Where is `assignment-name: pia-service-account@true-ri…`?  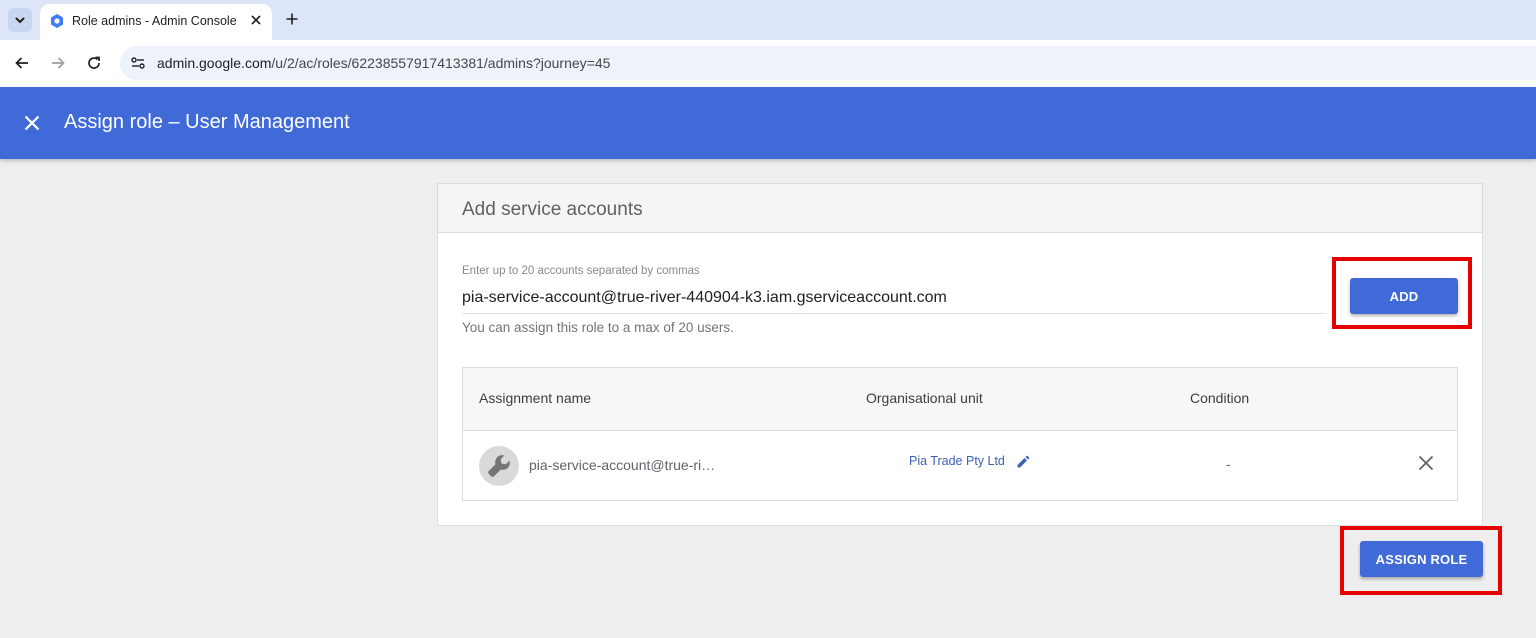
assignment-name: pia-service-account@true-ri… is located at coordinates (622, 465).